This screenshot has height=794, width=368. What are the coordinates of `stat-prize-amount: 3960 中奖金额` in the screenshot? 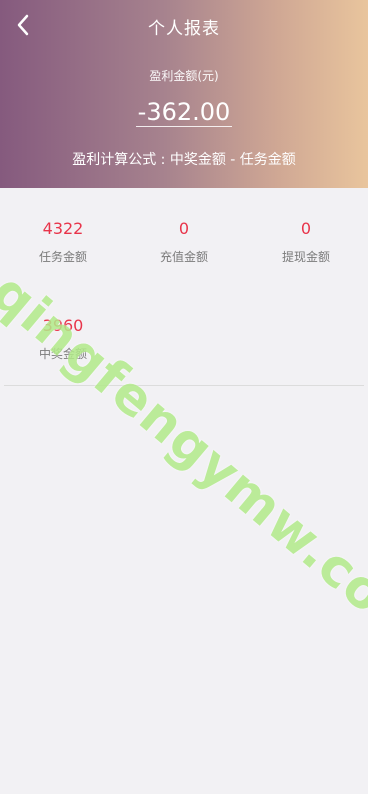 It's located at (63, 339).